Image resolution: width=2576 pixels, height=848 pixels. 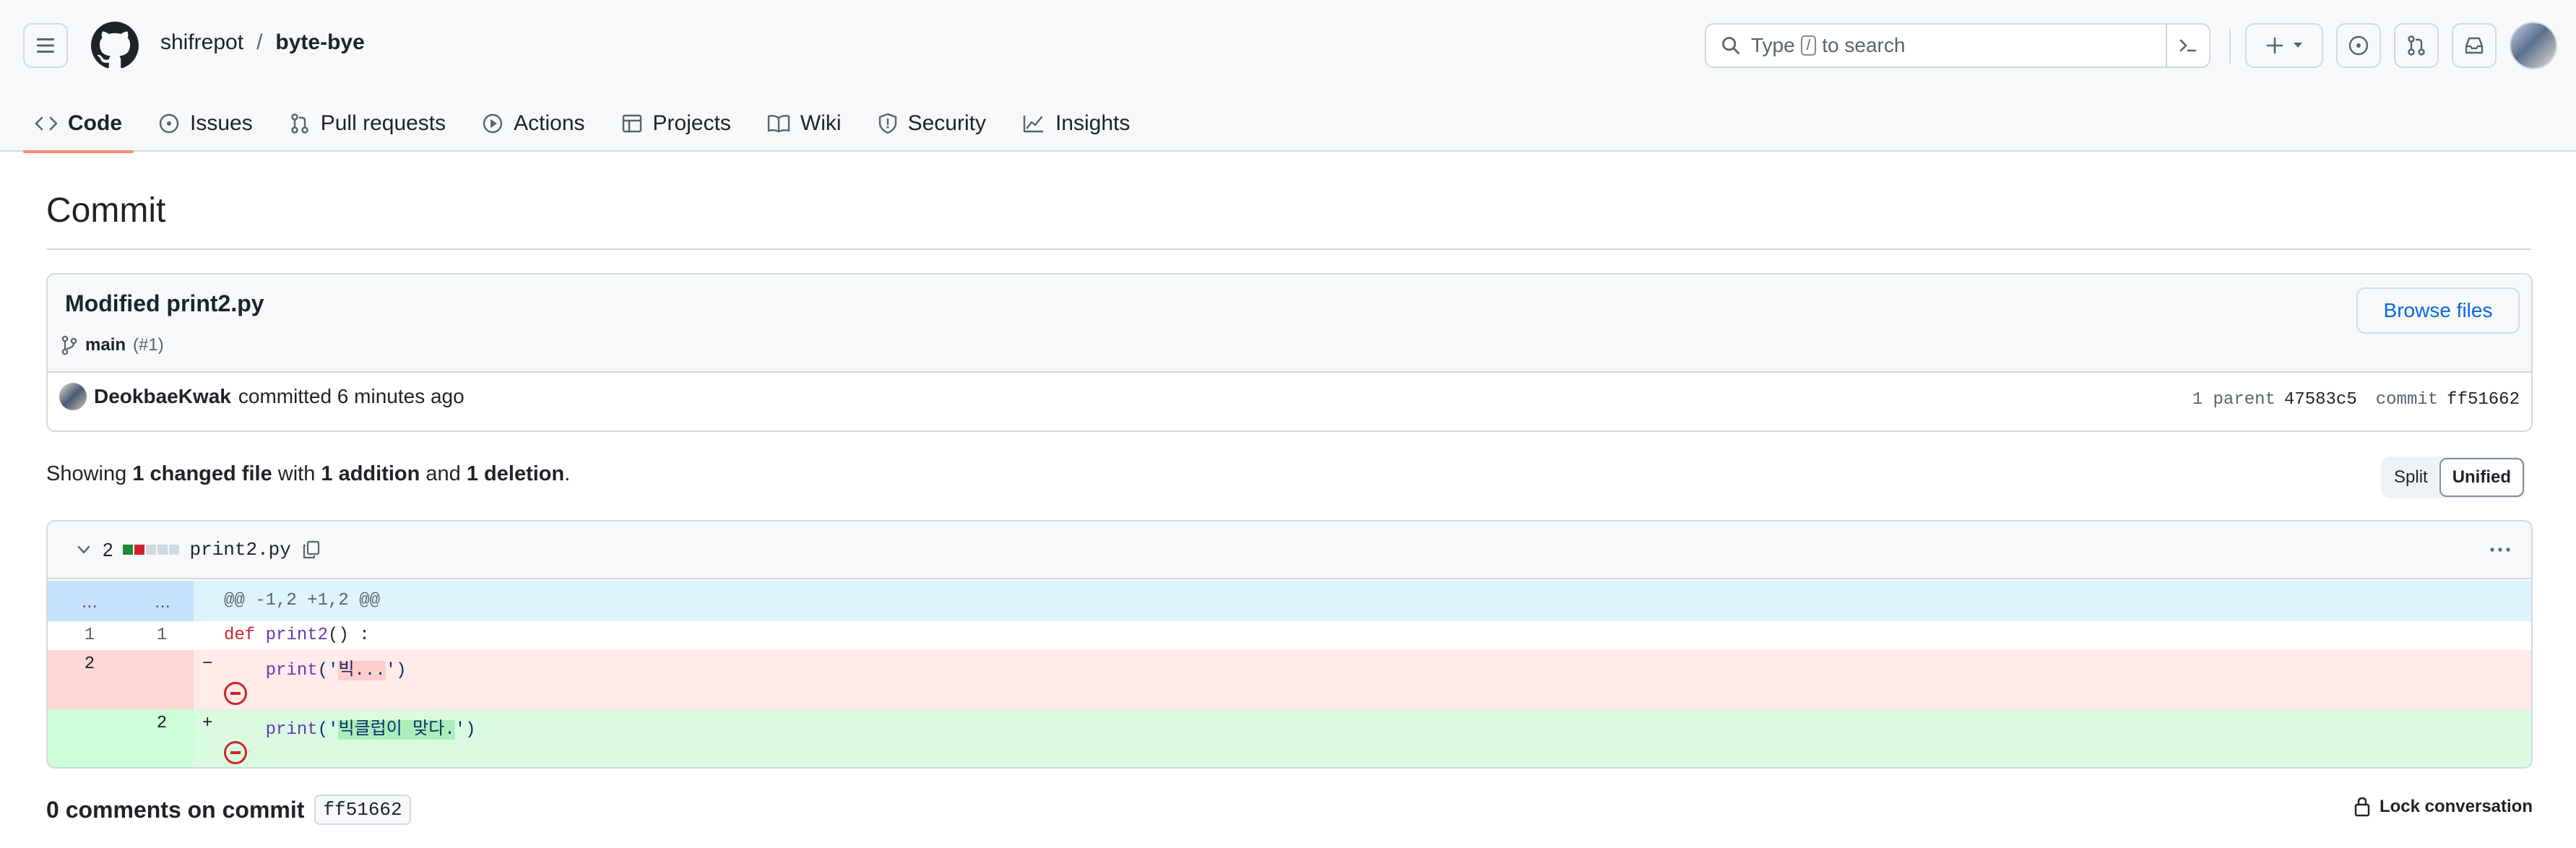 I want to click on author-avatar, so click(x=73, y=397).